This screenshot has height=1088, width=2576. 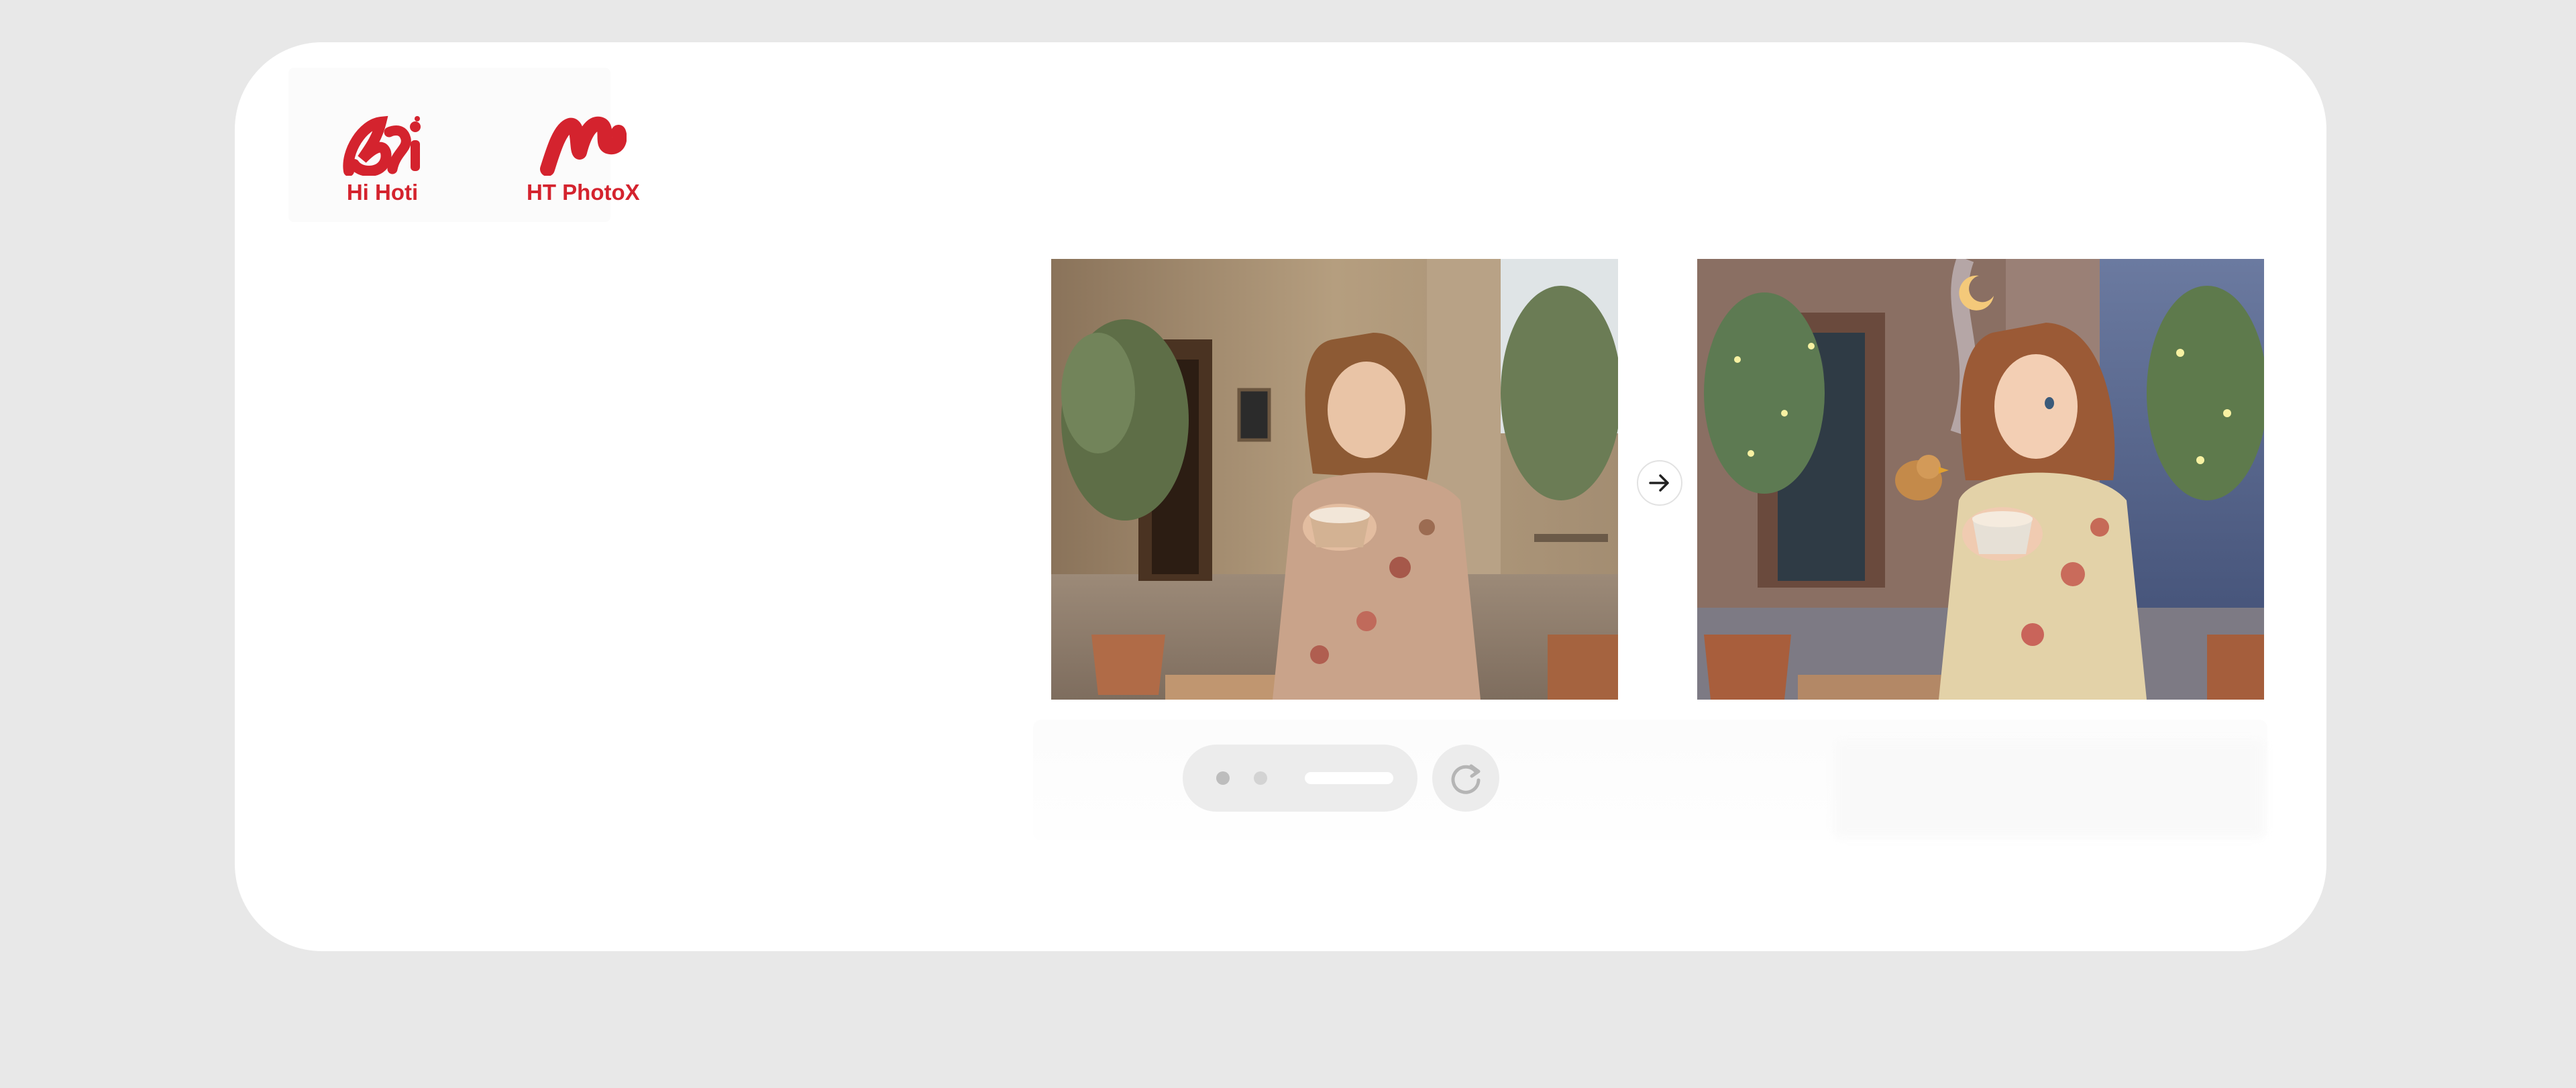 I want to click on arrow-right-icon, so click(x=1659, y=483).